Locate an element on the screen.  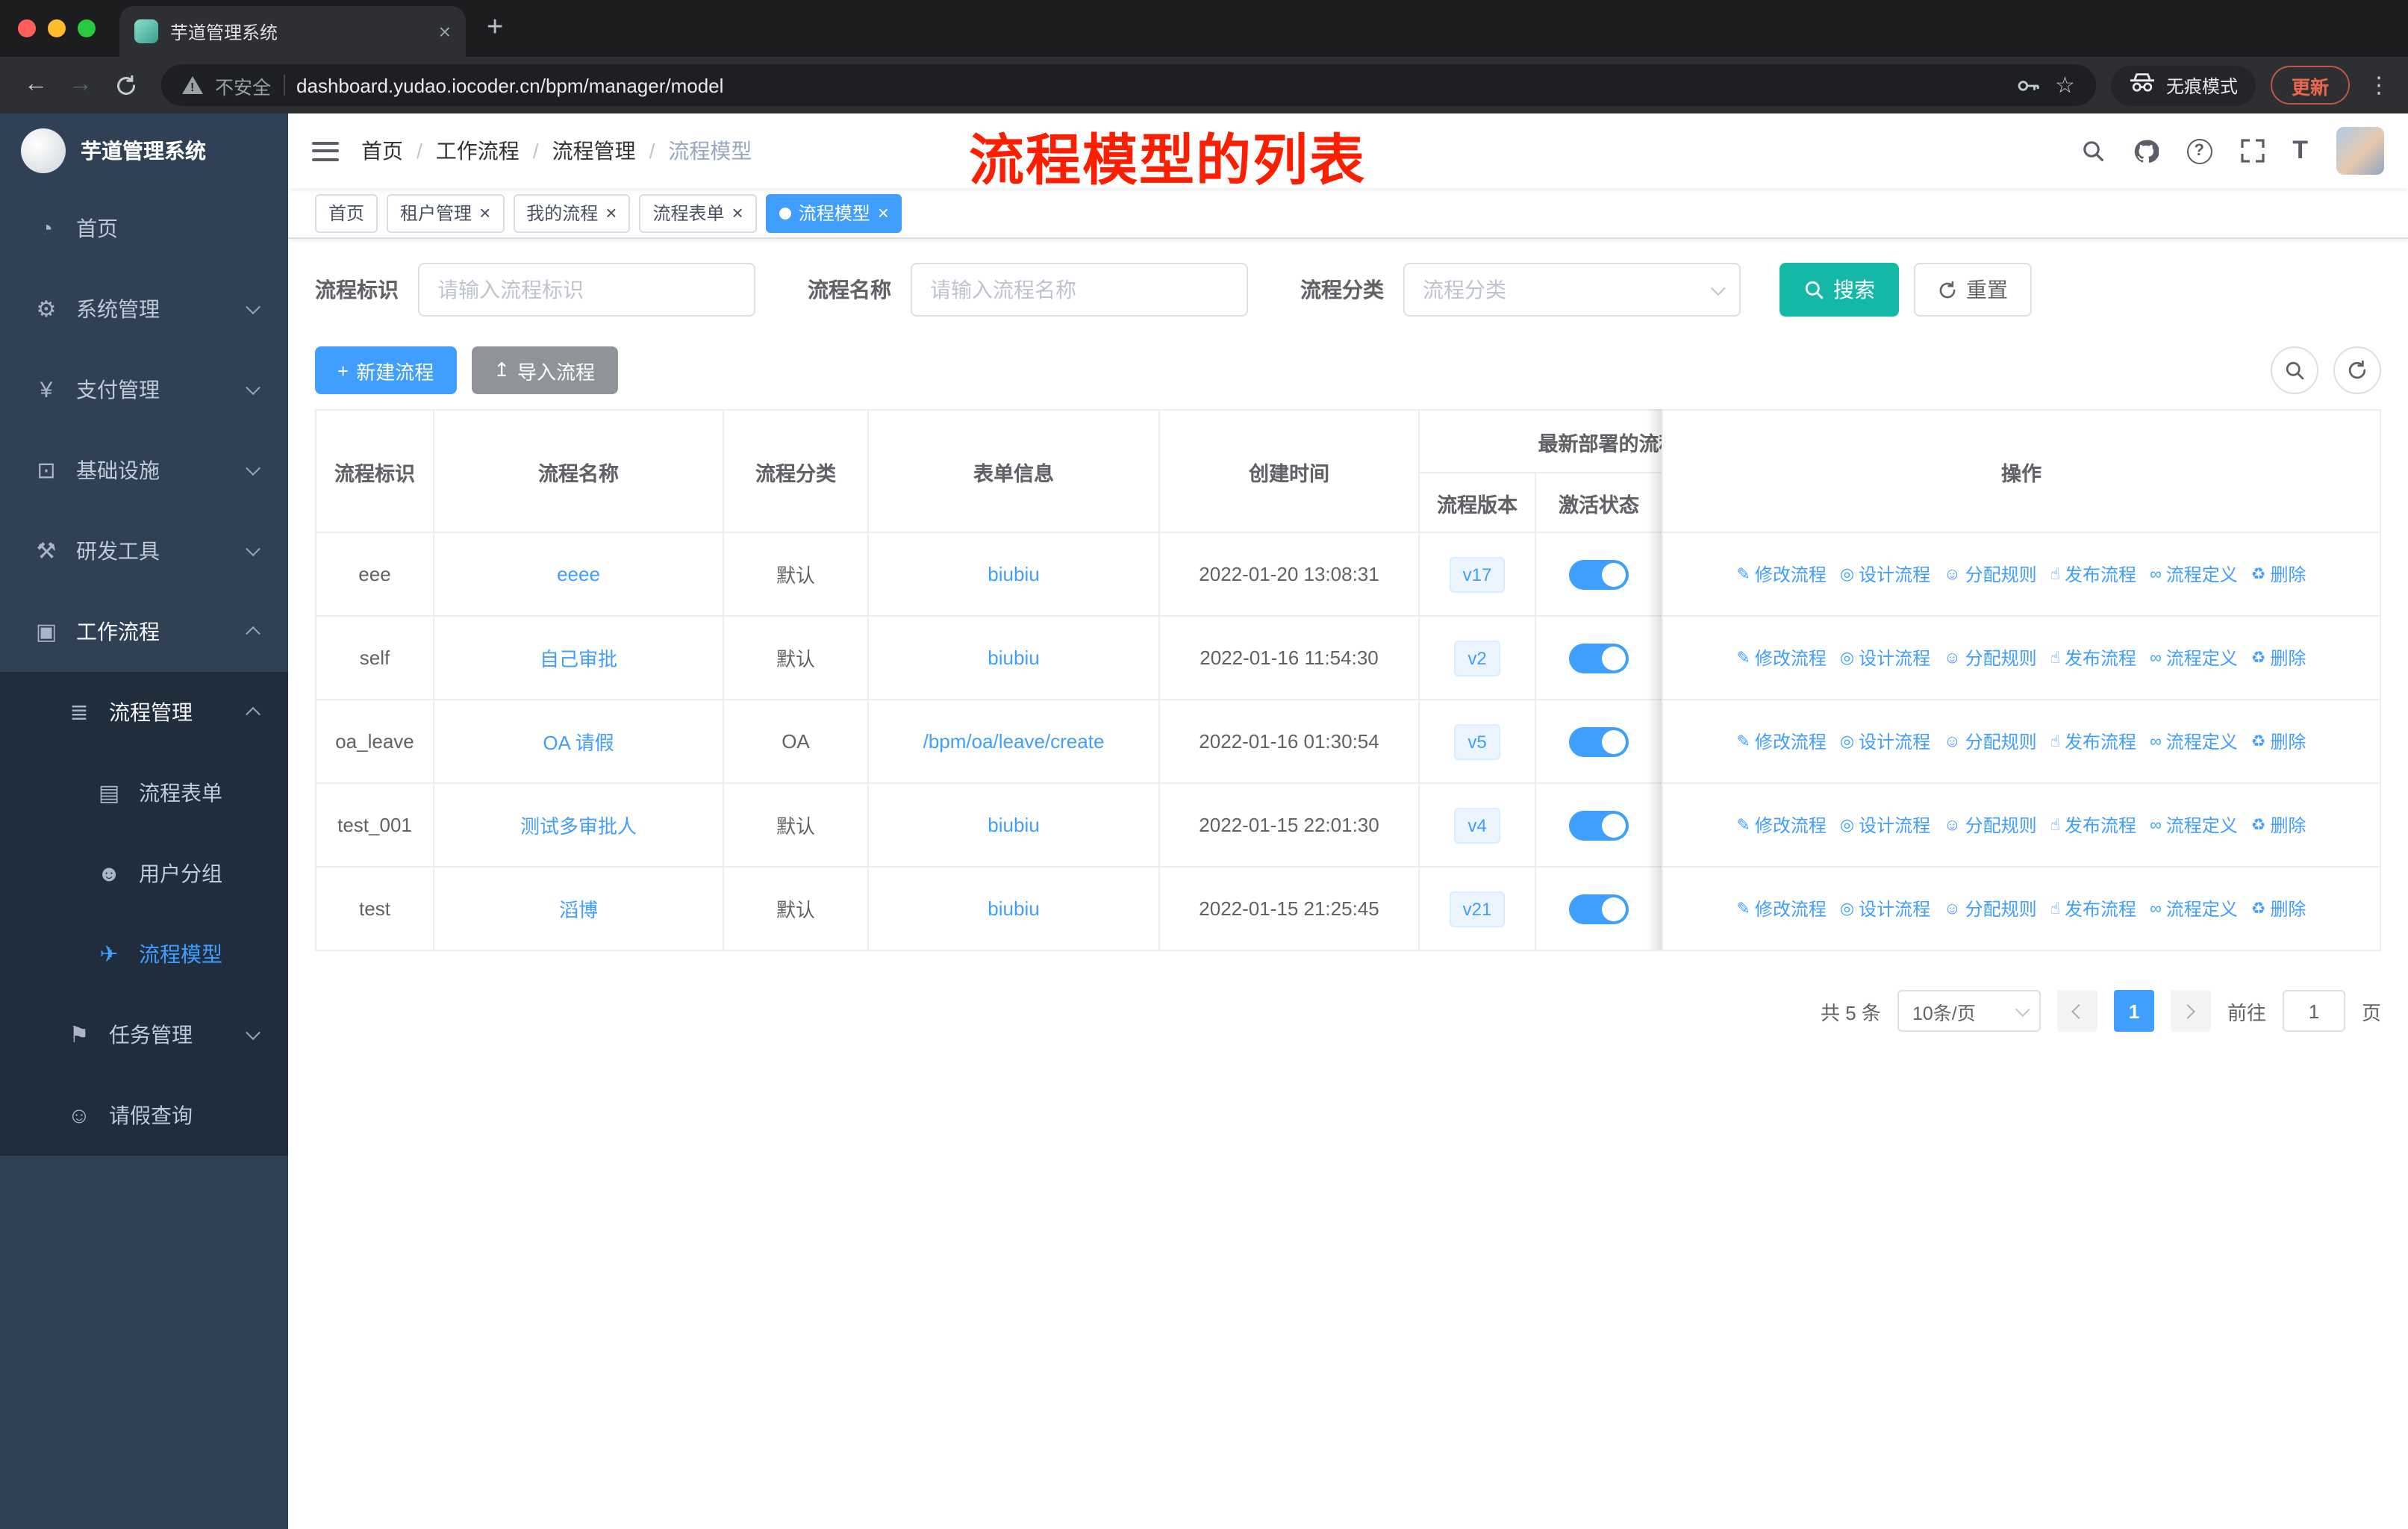
goto-page-input is located at coordinates (2313, 1011).